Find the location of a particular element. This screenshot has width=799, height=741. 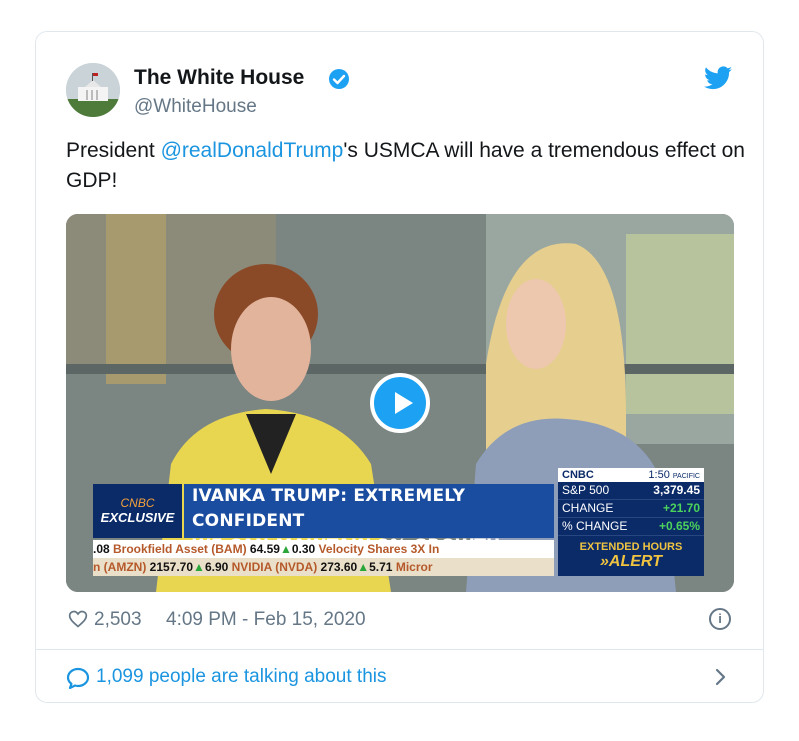

quote-value: +0.65% is located at coordinates (679, 526).